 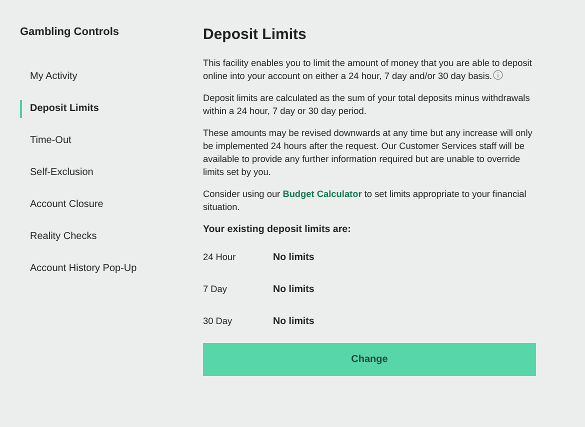 What do you see at coordinates (101, 205) in the screenshot?
I see `sidebar-item: Account Closure` at bounding box center [101, 205].